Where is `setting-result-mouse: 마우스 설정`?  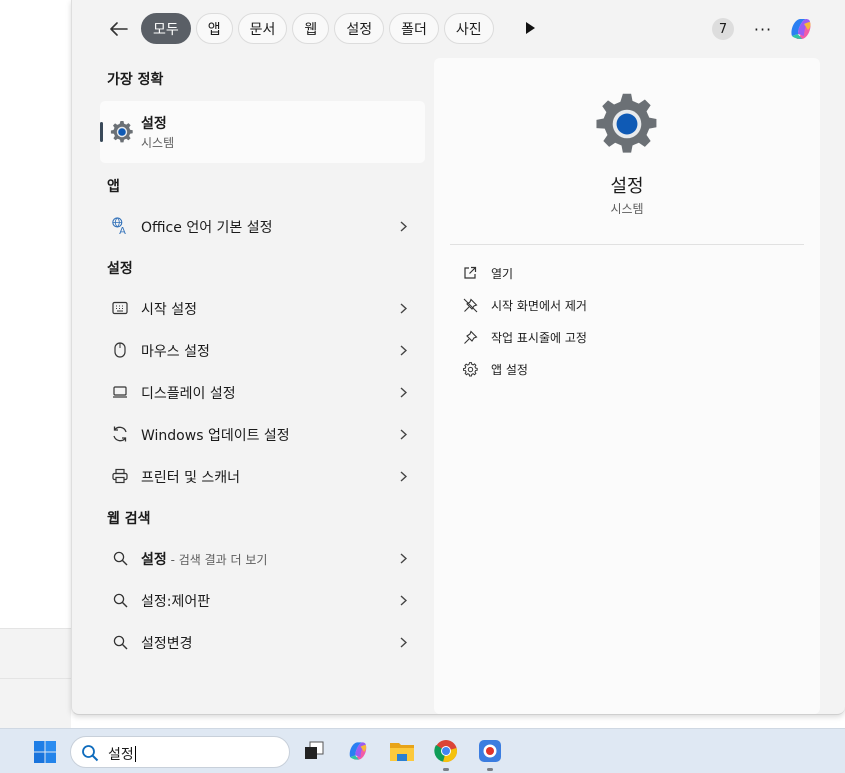
setting-result-mouse: 마우스 설정 is located at coordinates (262, 350).